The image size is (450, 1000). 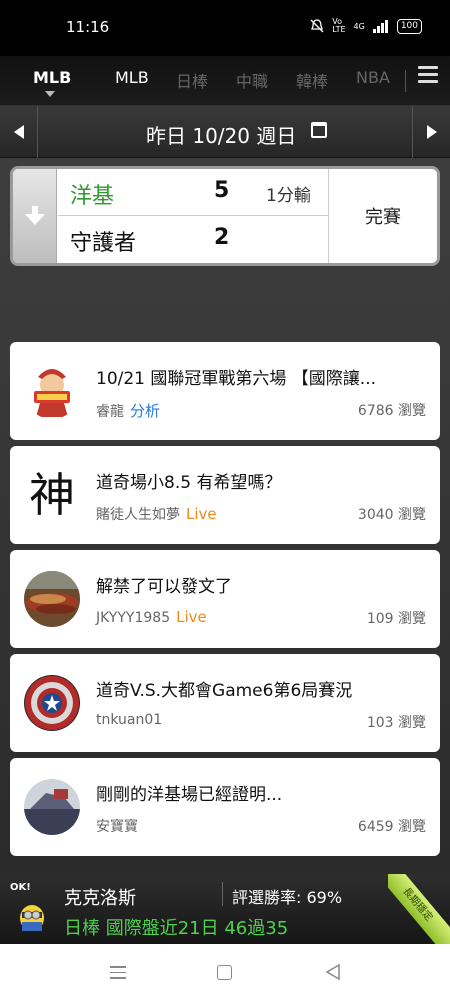 I want to click on expand-button, so click(x=35, y=216).